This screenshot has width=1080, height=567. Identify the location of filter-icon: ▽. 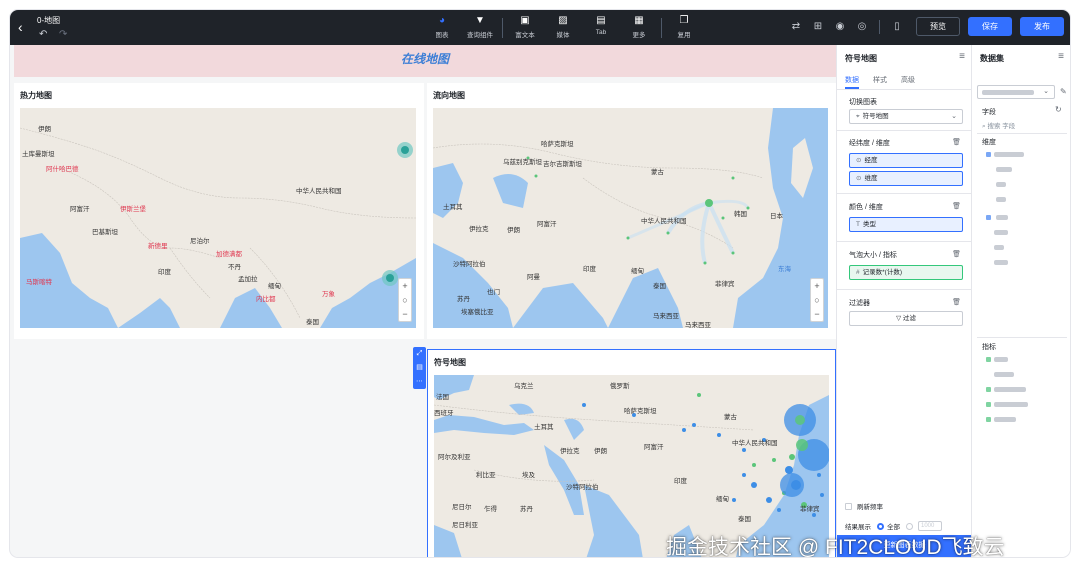
(899, 318).